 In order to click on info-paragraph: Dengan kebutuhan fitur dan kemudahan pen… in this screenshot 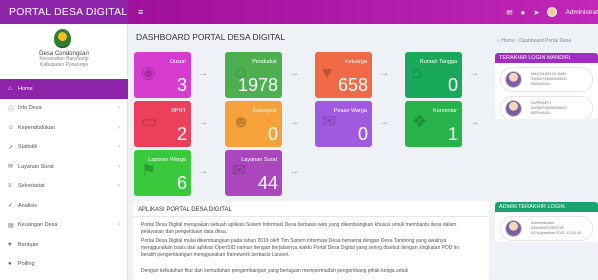, I will do `click(275, 271)`.